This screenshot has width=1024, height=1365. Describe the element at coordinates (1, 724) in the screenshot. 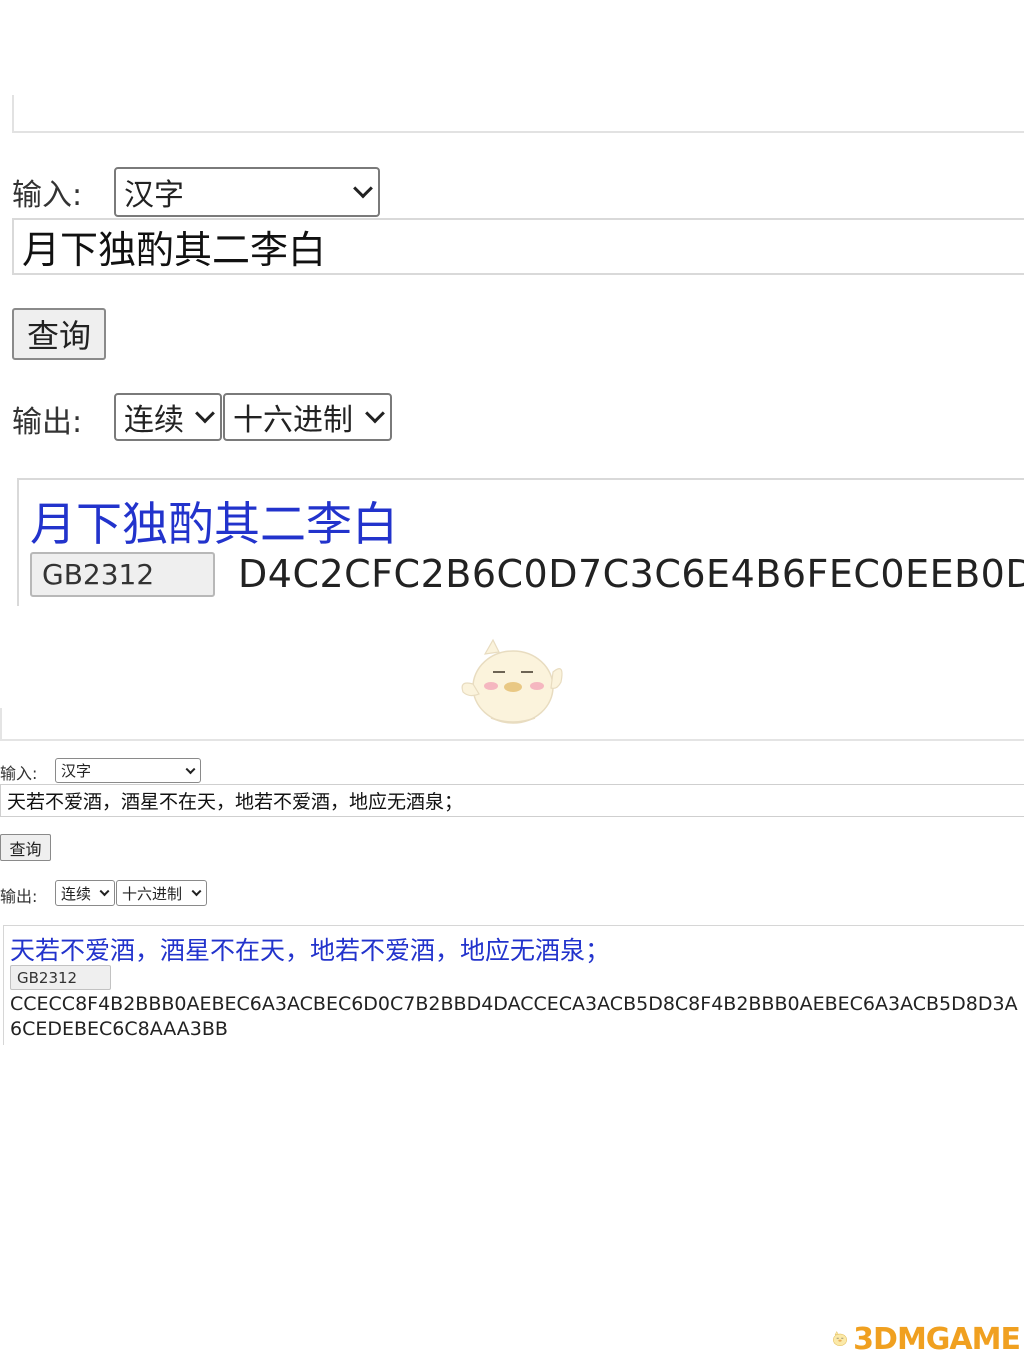

I see `previous-field-edge` at that location.